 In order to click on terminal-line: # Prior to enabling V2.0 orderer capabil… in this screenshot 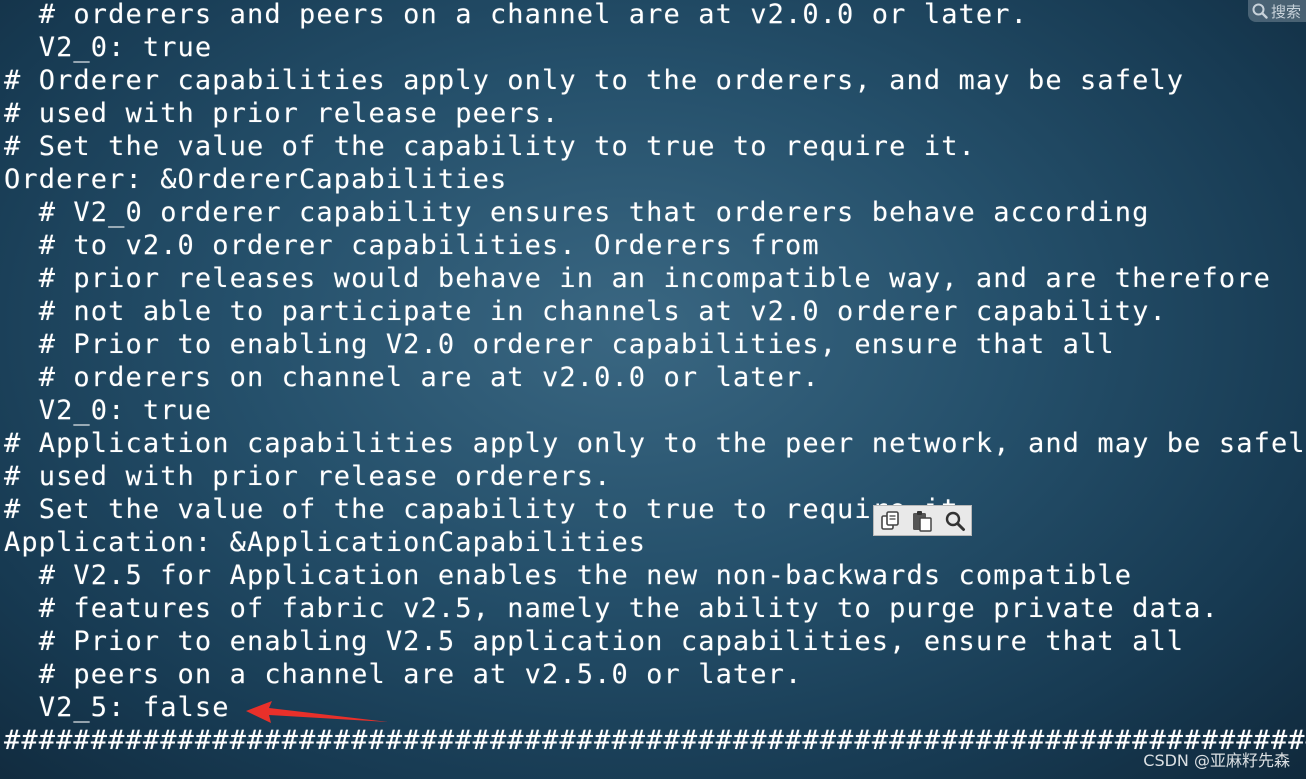, I will do `click(559, 344)`.